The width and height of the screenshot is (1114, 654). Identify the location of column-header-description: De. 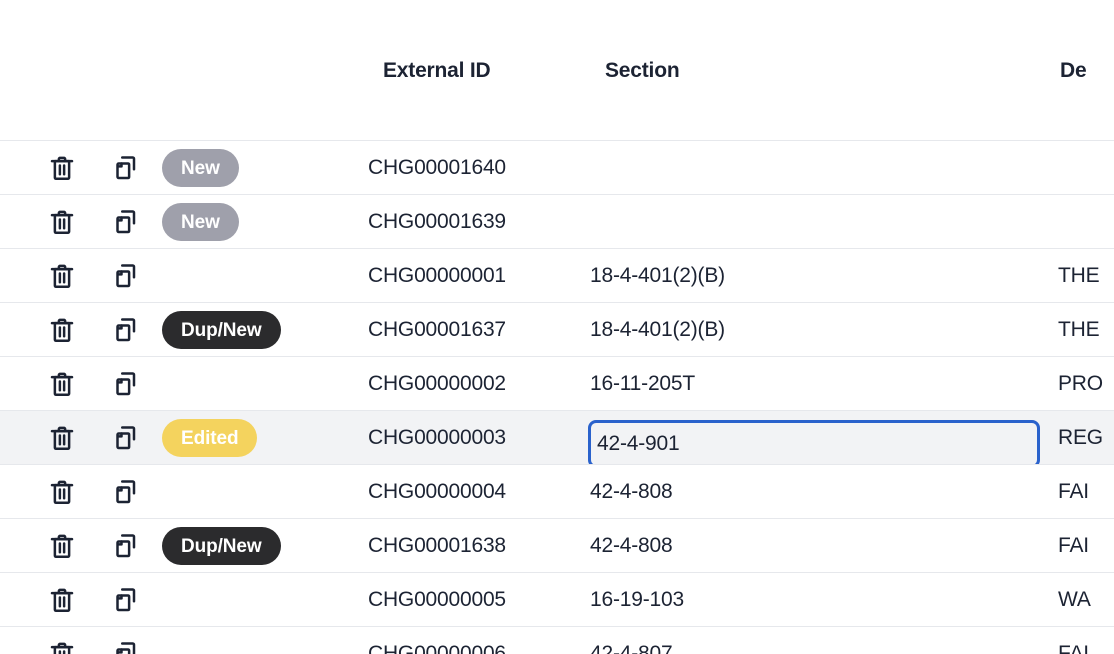
(1073, 71).